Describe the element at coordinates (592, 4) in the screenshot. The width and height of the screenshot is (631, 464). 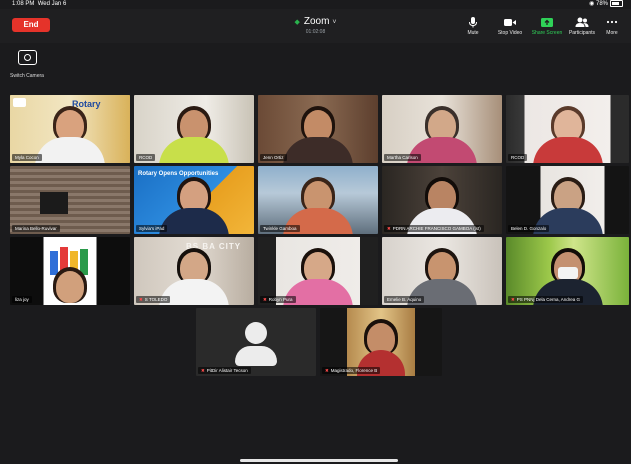
I see `wifi-icon: ◉` at that location.